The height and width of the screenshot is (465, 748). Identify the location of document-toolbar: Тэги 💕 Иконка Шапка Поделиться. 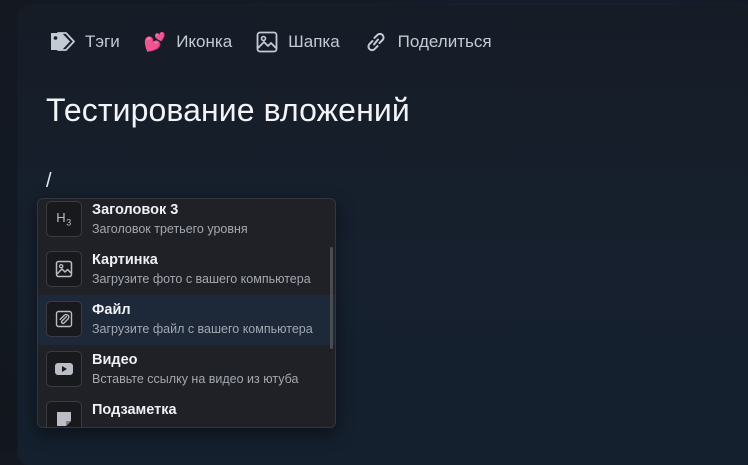
(282, 42).